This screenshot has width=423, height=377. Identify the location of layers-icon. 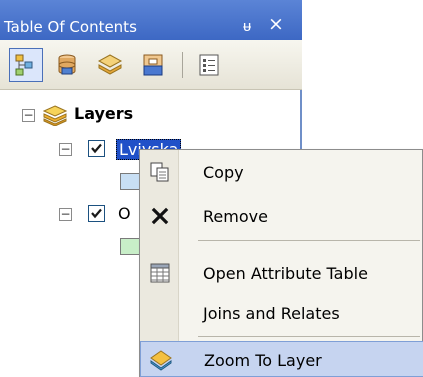
(55, 115).